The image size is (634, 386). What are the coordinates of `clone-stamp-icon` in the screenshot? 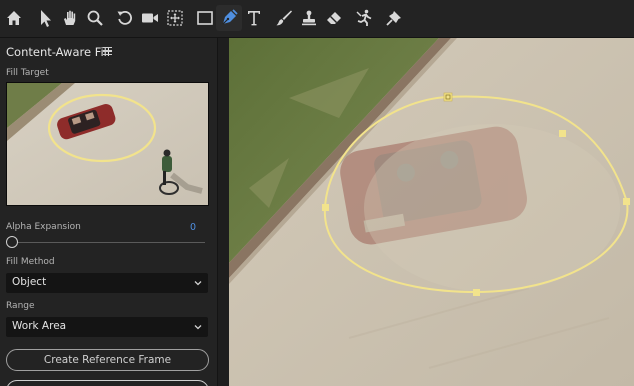 It's located at (309, 18).